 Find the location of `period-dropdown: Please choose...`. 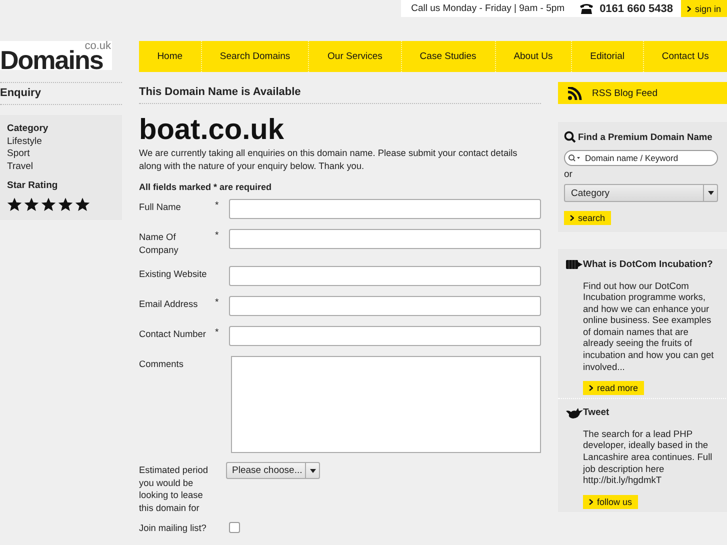

period-dropdown: Please choose... is located at coordinates (273, 470).